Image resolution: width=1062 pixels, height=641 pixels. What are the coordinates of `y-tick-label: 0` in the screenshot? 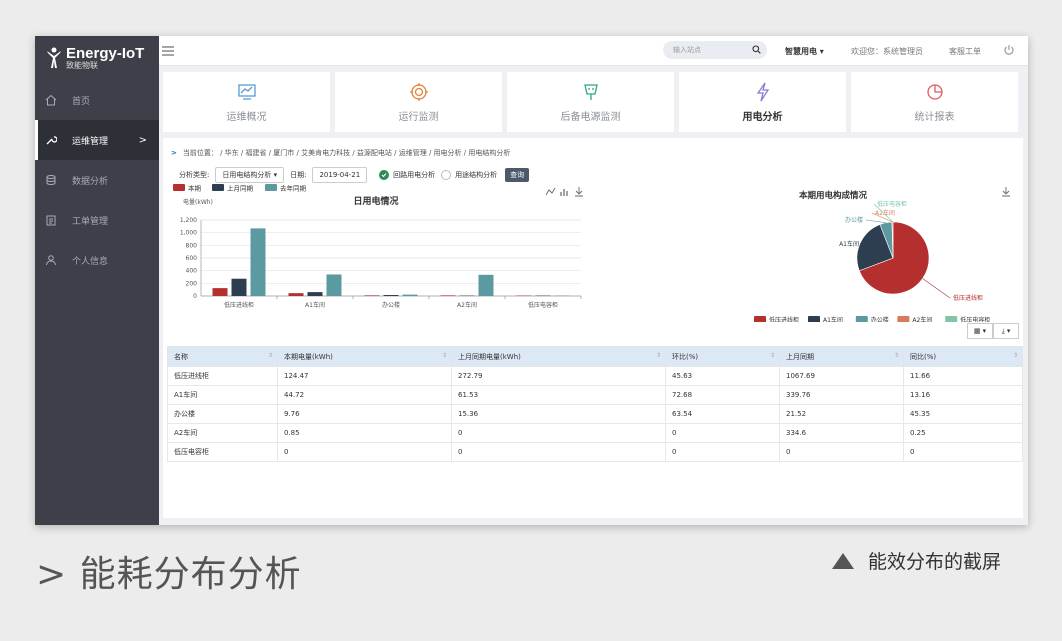 It's located at (195, 296).